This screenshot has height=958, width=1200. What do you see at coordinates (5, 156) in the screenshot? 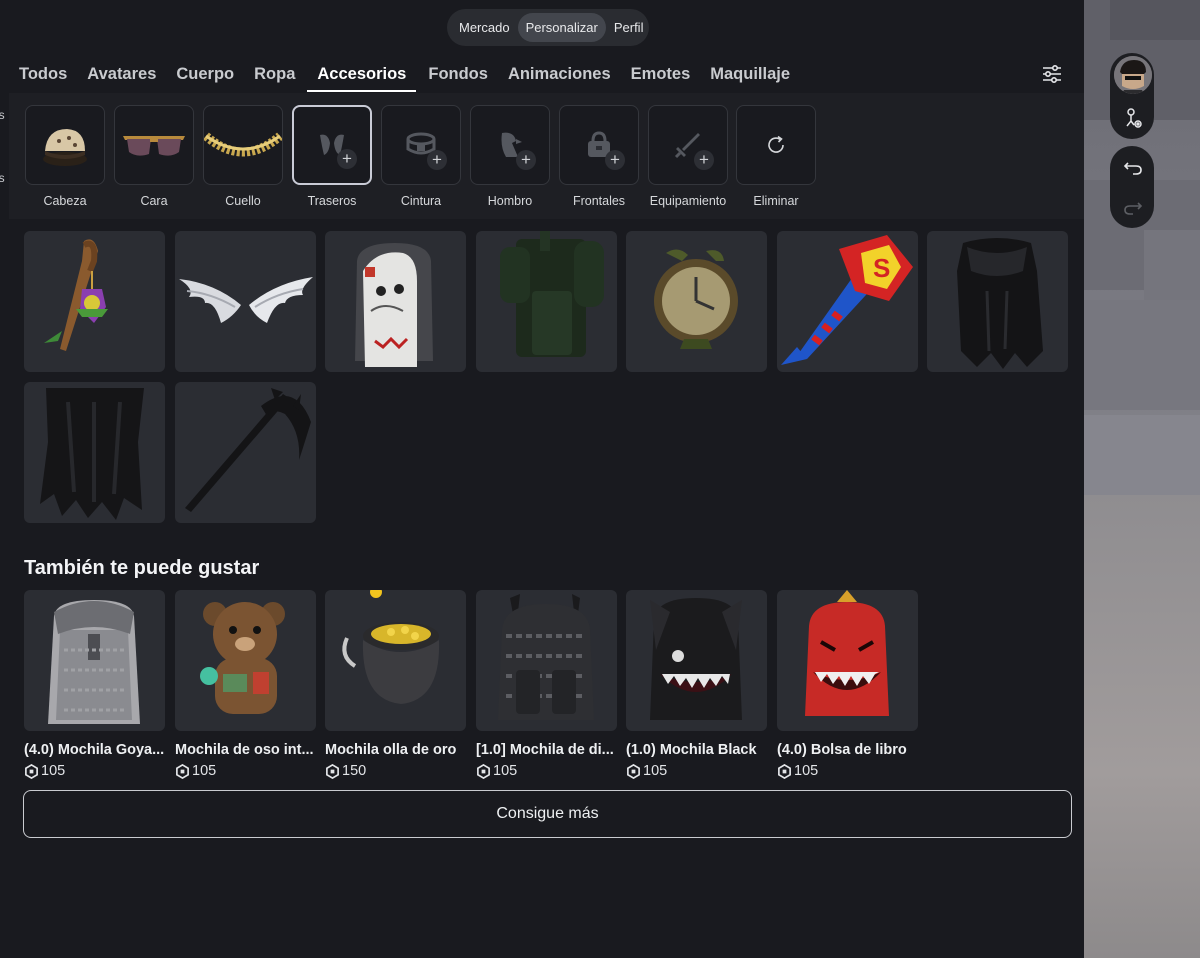
I see `clipped-side-menu: os as` at bounding box center [5, 156].